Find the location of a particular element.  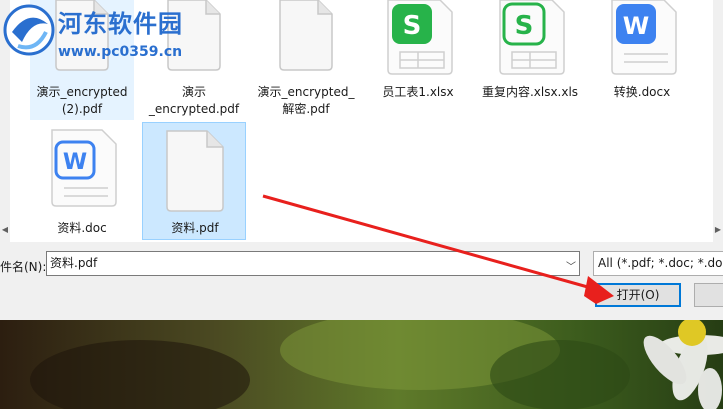

watermark-title: 河东软件园 is located at coordinates (120, 23).